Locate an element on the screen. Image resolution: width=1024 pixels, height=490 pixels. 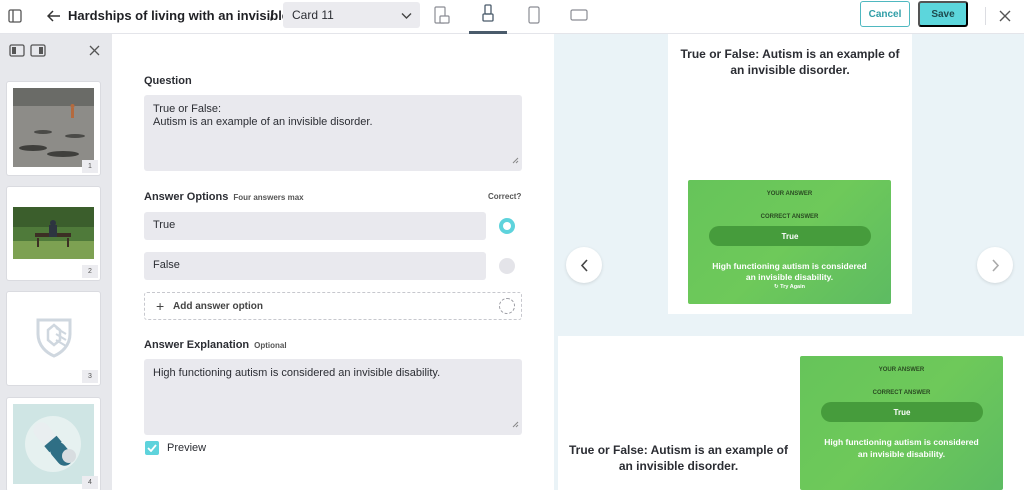
card-thumbnail-2: 2 is located at coordinates (53, 233).